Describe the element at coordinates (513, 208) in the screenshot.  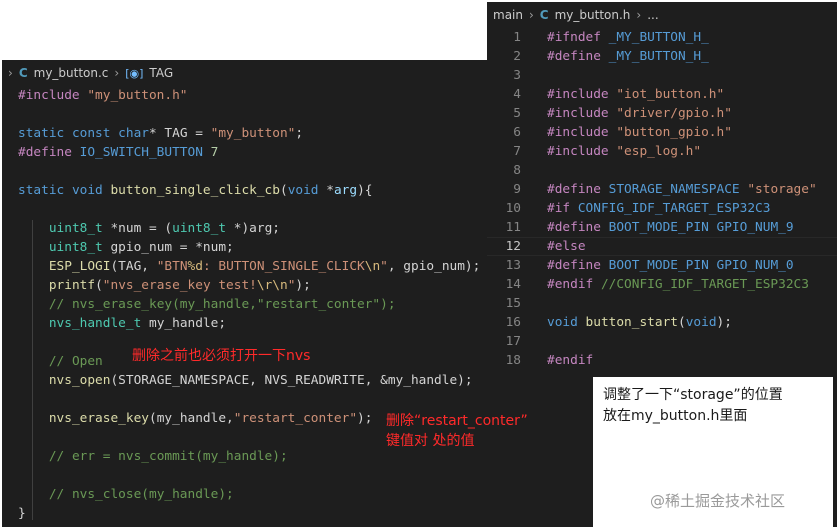
I see `line-number: 10` at that location.